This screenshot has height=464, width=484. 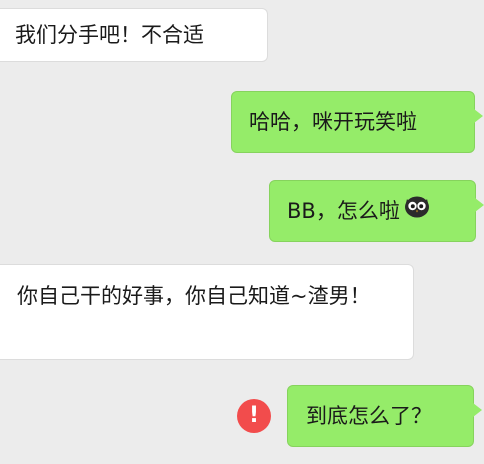 What do you see at coordinates (109, 35) in the screenshot?
I see `message-text: 我们分手吧！不合适` at bounding box center [109, 35].